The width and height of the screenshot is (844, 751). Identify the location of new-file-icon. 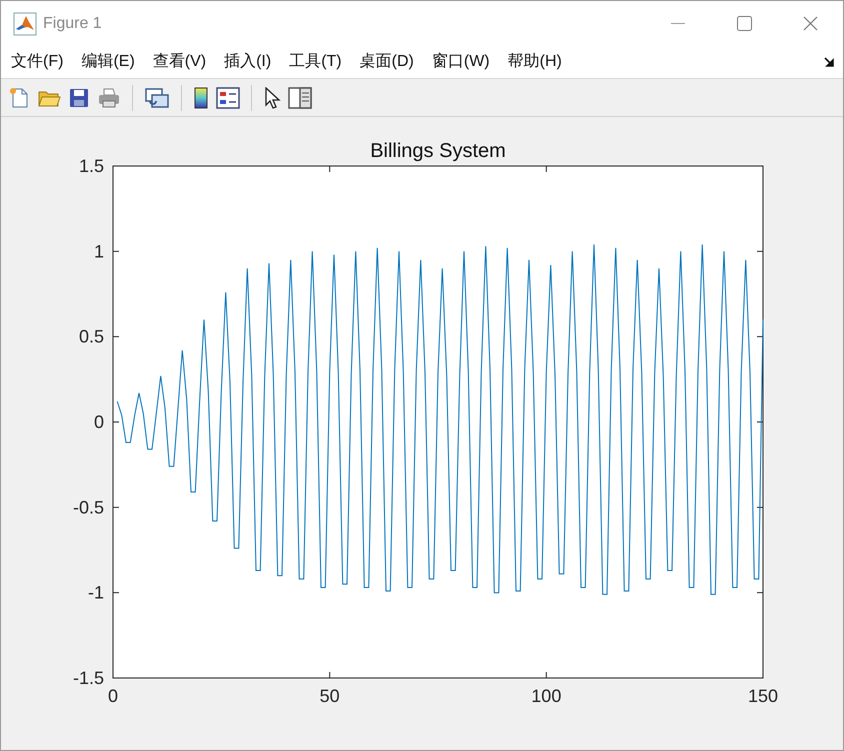
(19, 97).